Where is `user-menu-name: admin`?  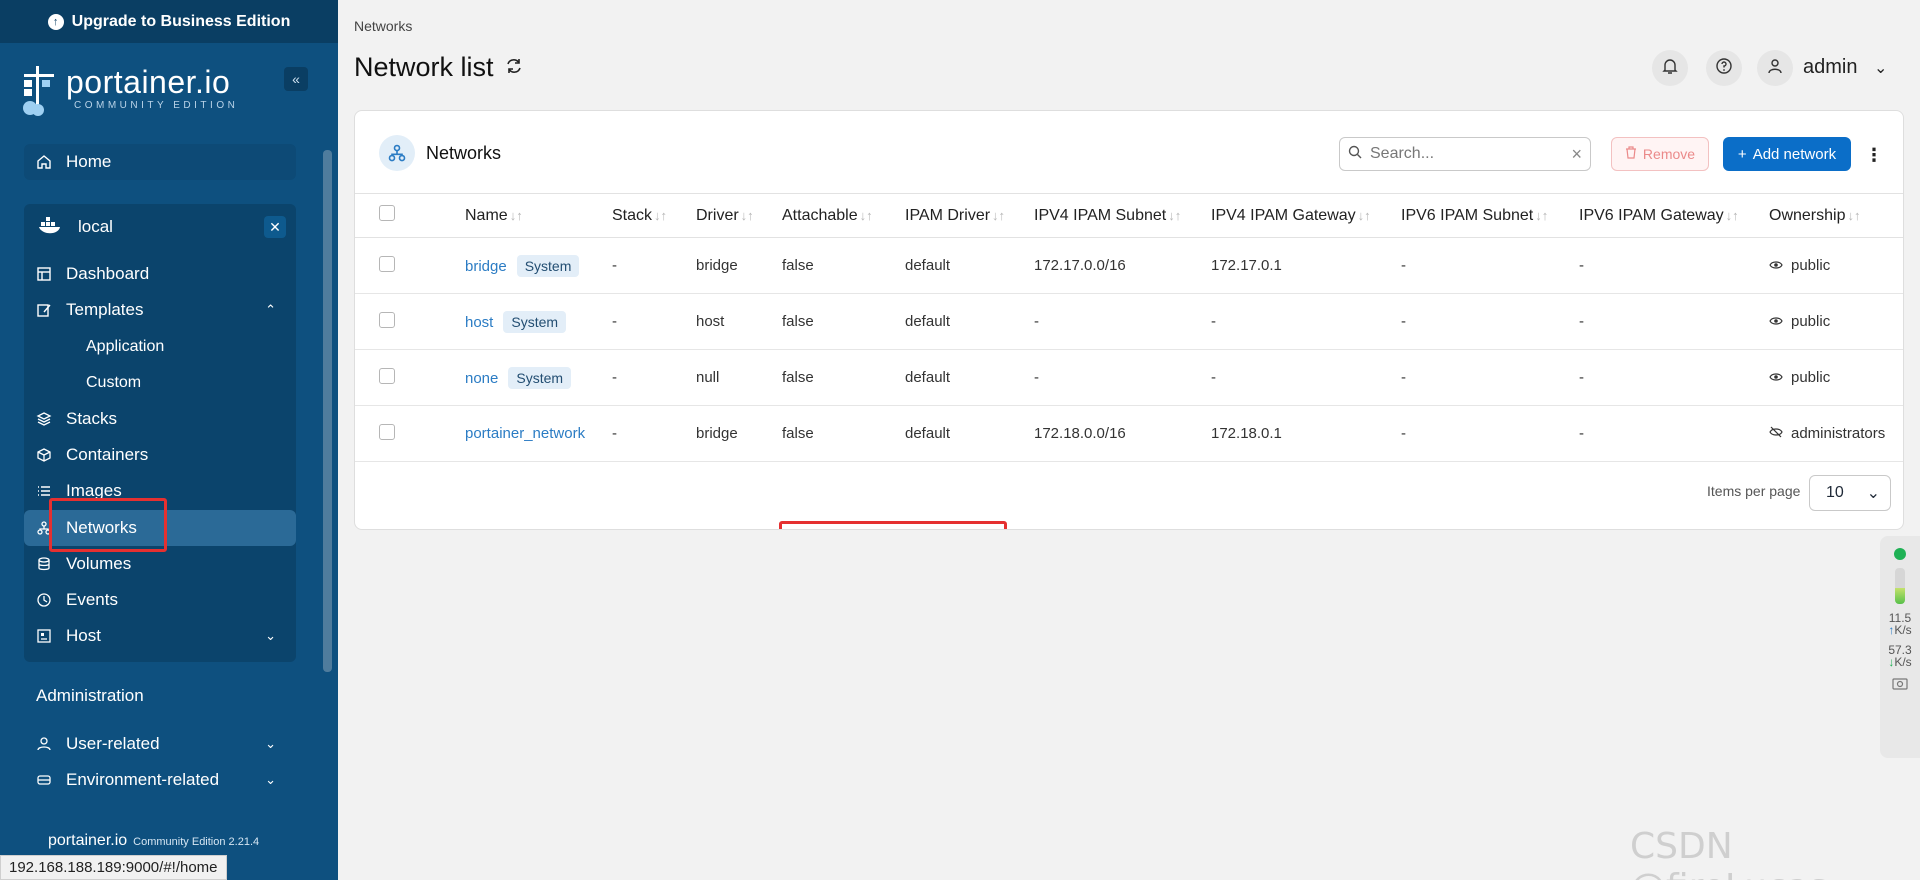 user-menu-name: admin is located at coordinates (1830, 67).